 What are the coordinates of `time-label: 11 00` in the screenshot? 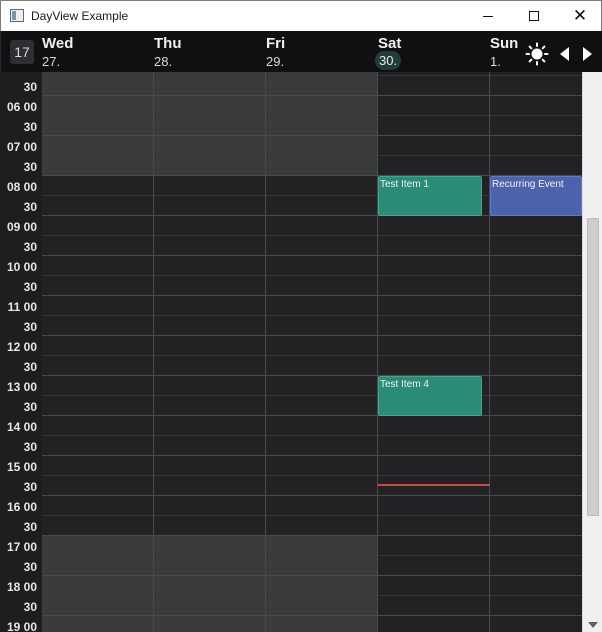 It's located at (22, 307).